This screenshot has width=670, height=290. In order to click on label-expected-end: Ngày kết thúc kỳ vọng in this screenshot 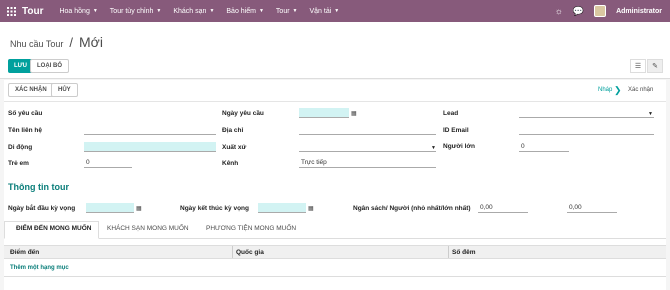, I will do `click(214, 208)`.